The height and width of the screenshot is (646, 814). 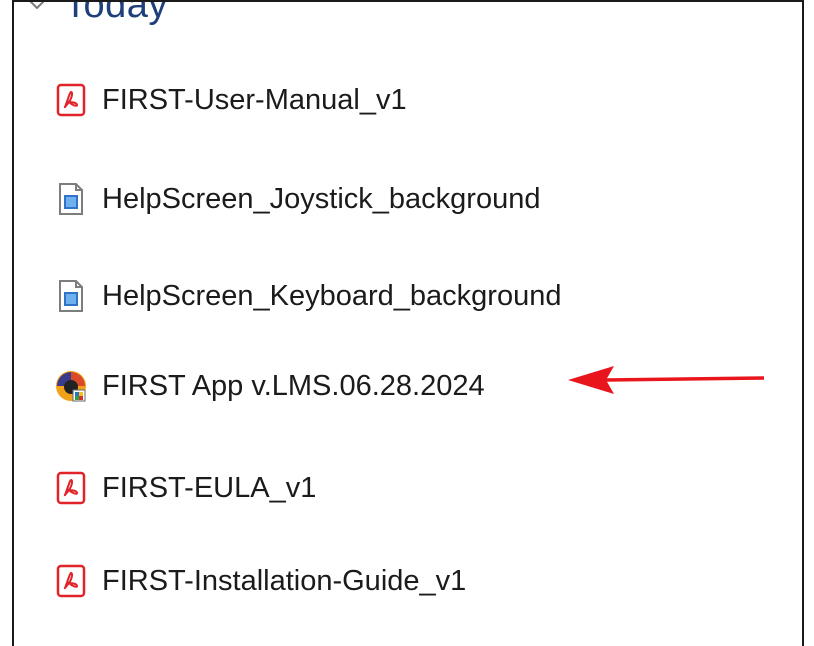 I want to click on list-item: HelpScreen_Keyboard_background, so click(x=307, y=296).